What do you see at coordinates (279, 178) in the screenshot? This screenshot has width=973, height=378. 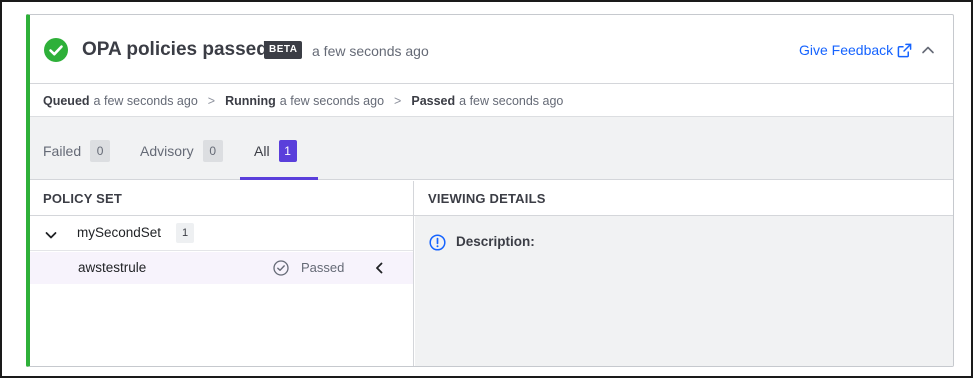 I see `active-tab-indicator` at bounding box center [279, 178].